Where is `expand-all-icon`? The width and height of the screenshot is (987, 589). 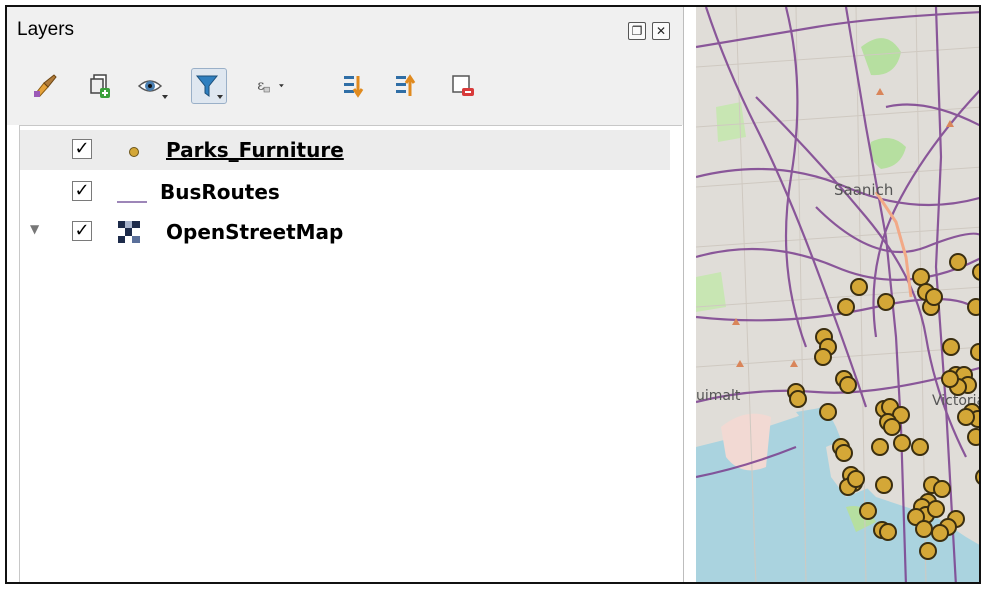 expand-all-icon is located at coordinates (355, 86).